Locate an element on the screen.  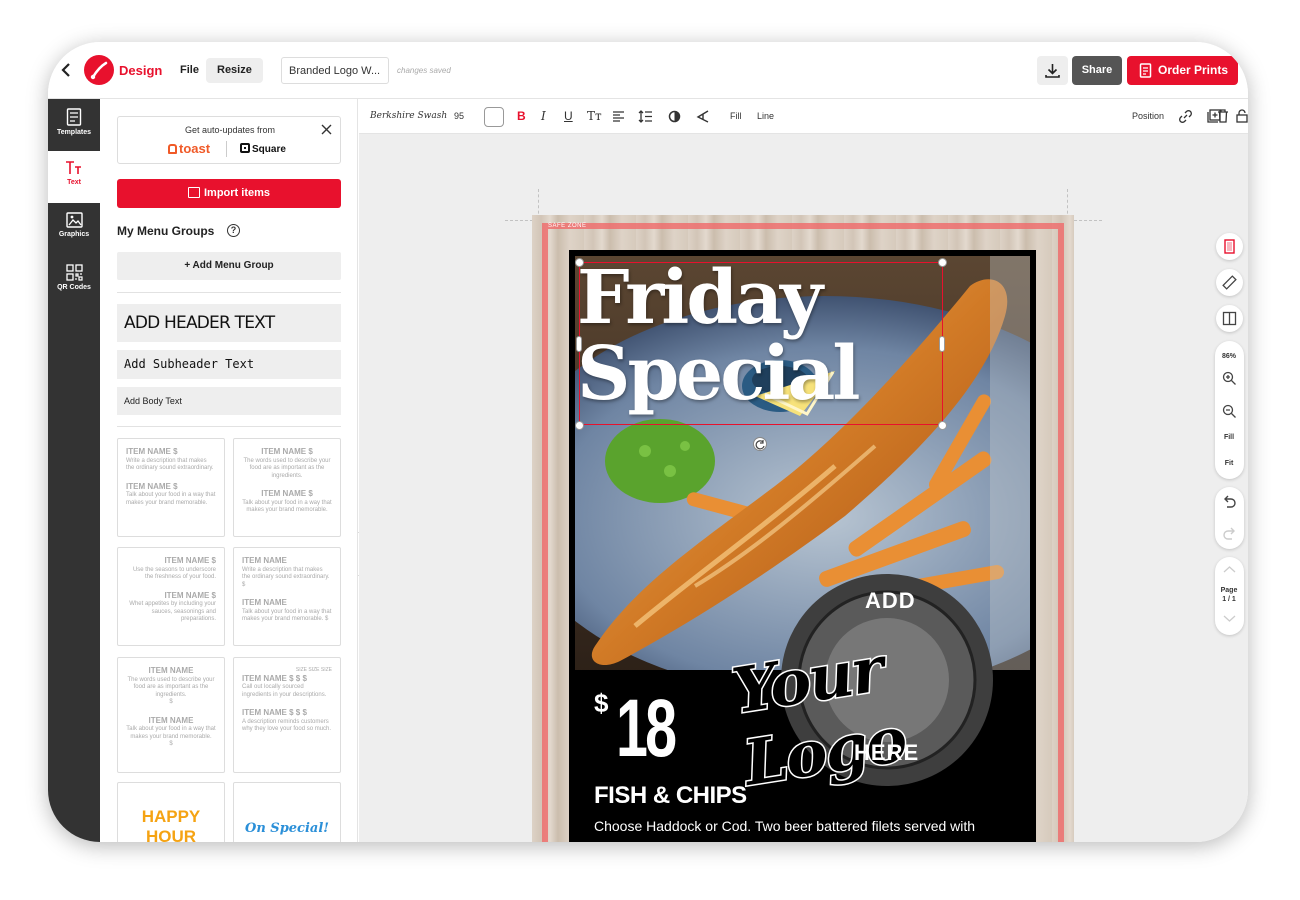
chevron-down-icon is located at coordinates (1229, 618).